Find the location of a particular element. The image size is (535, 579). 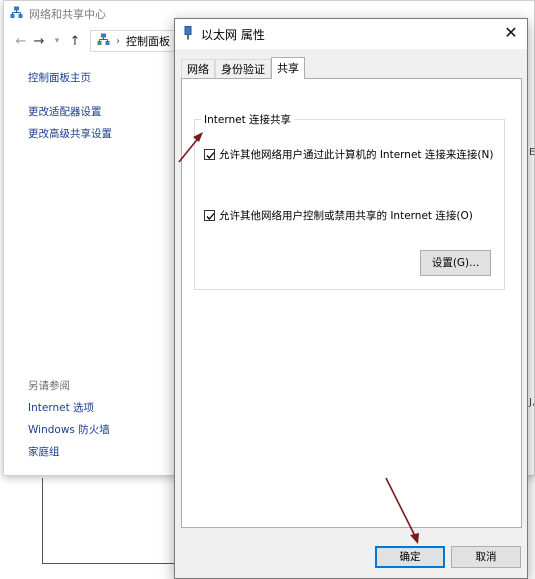

window-title: 网络和共享中心 is located at coordinates (67, 14).